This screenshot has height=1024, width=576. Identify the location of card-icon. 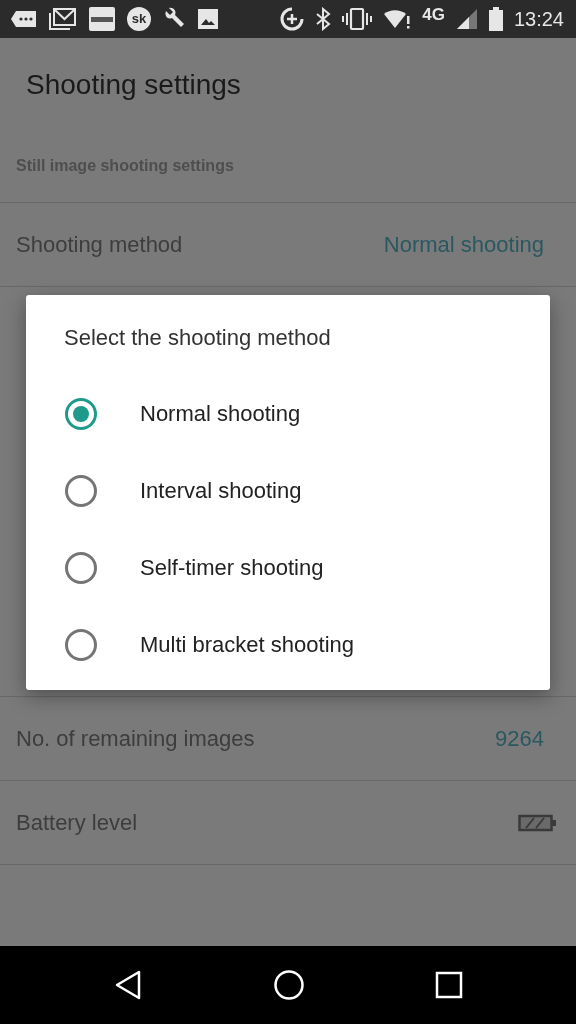
(102, 19).